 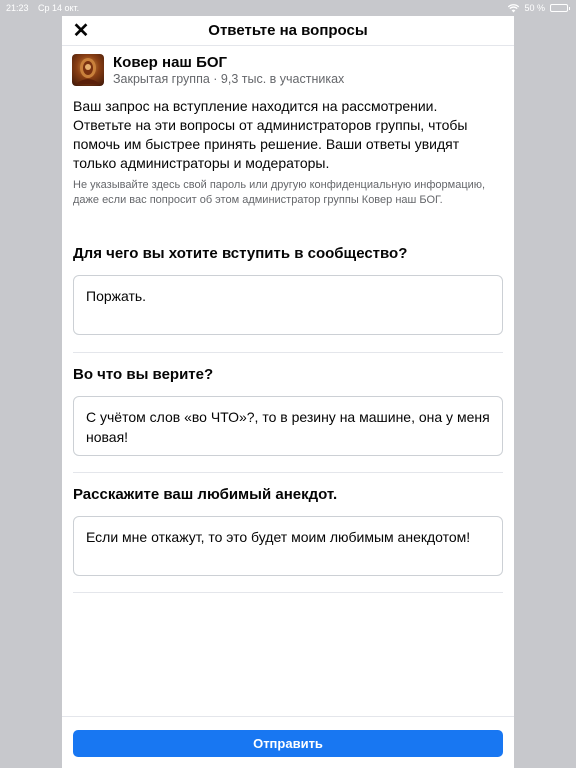 I want to click on group-avatar, so click(x=88, y=70).